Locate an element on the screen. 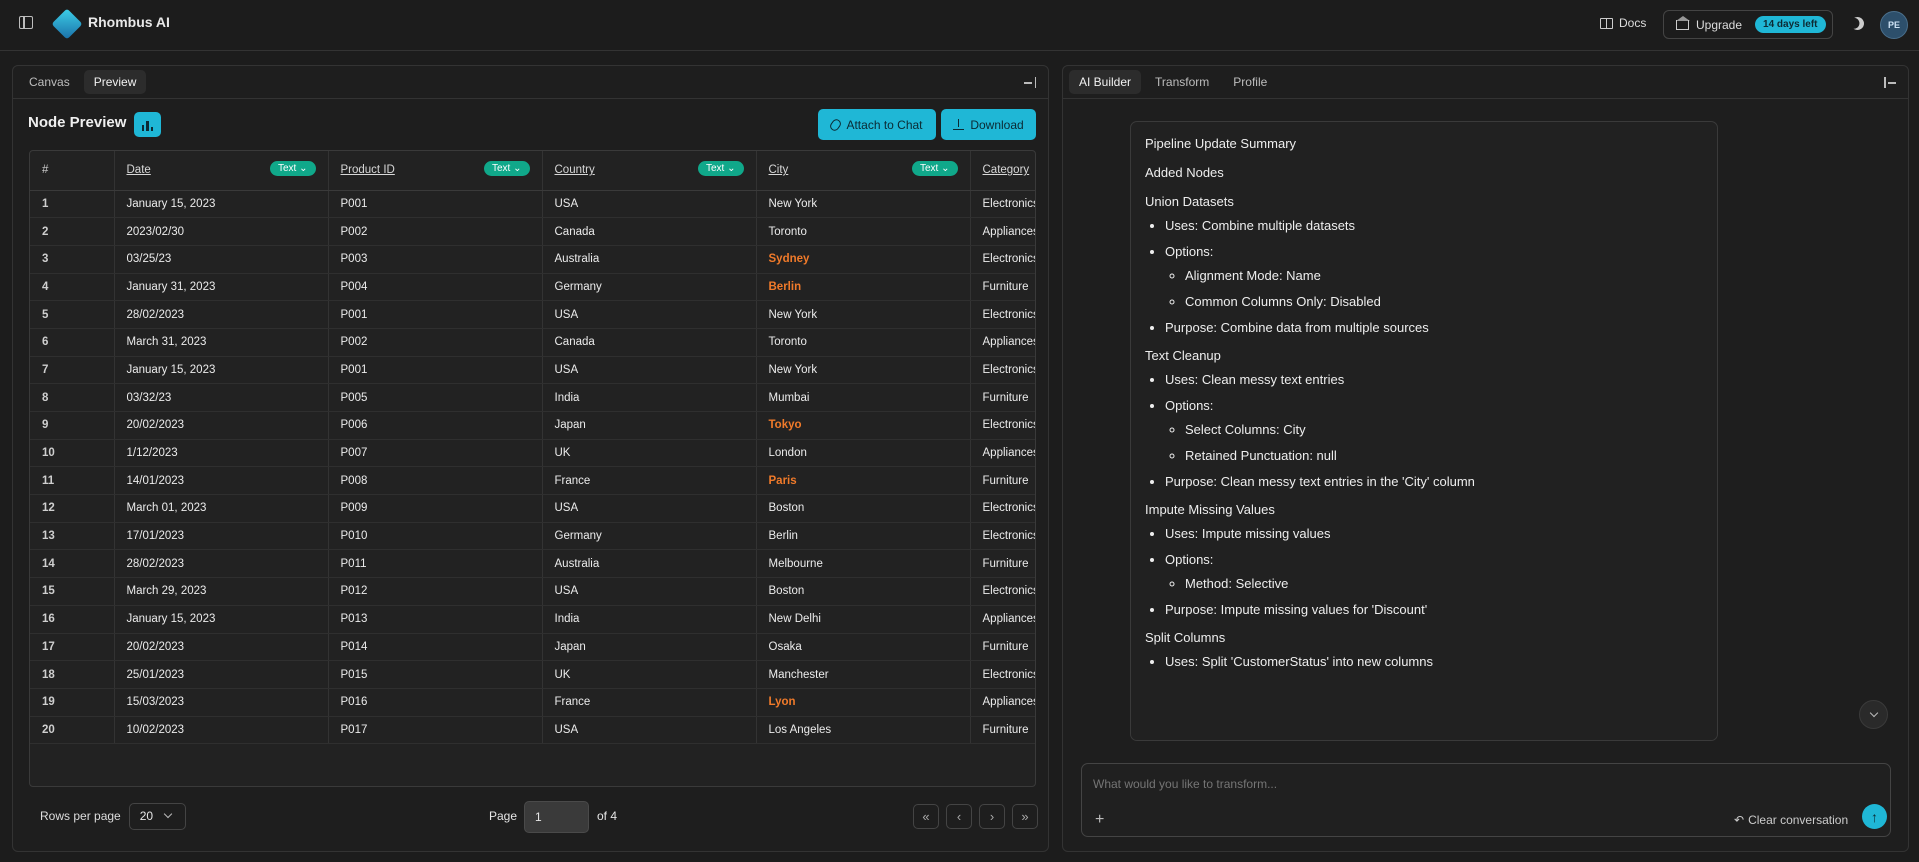 The height and width of the screenshot is (862, 1919). table-cell: Toronto is located at coordinates (862, 342).